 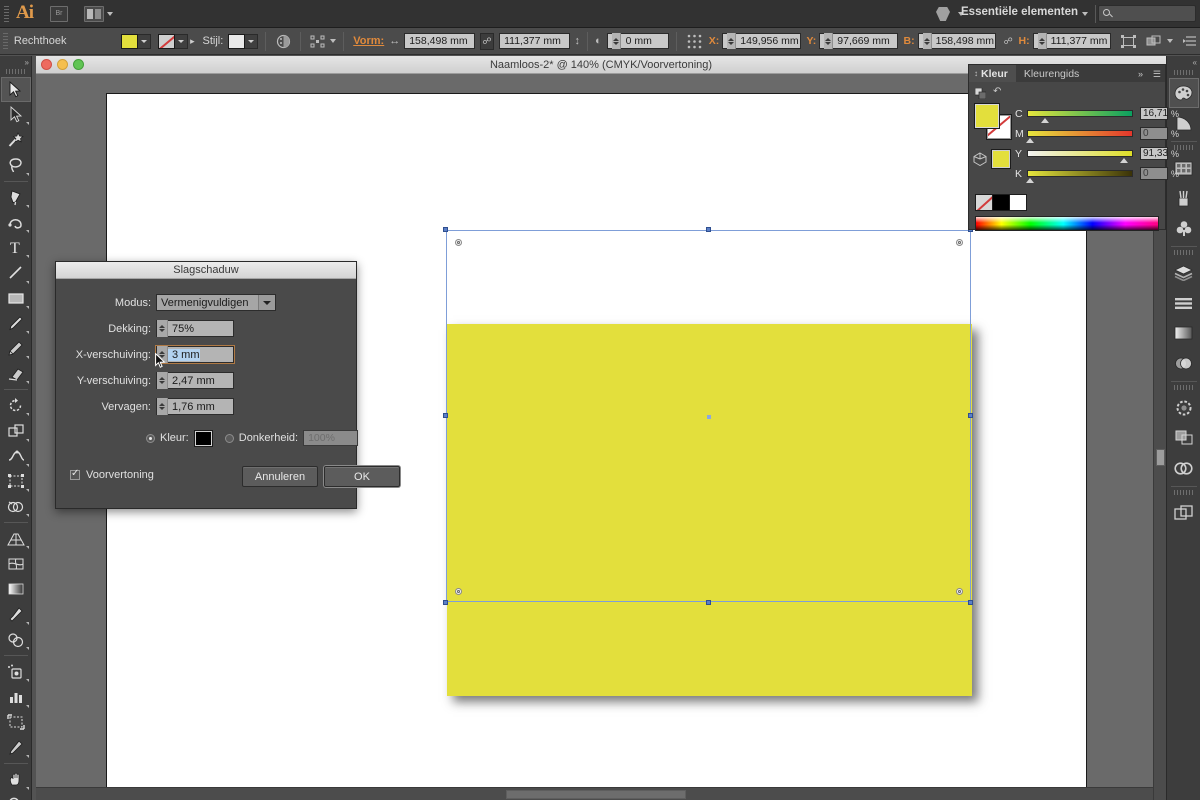 What do you see at coordinates (162, 328) in the screenshot?
I see `opacity-stepper` at bounding box center [162, 328].